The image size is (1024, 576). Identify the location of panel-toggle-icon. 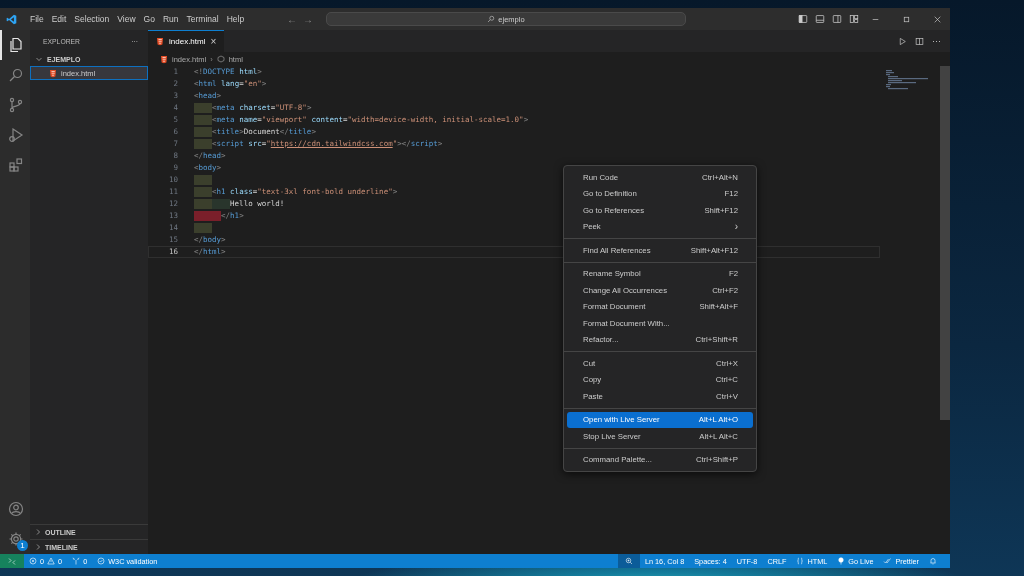
(820, 19).